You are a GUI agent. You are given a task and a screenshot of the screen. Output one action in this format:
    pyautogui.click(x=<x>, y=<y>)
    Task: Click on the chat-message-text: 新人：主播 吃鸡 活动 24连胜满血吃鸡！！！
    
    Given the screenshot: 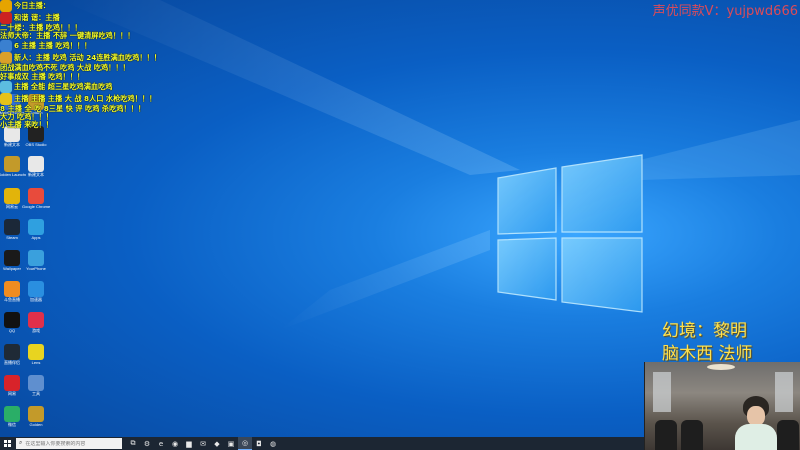 What is the action you would take?
    pyautogui.click(x=87, y=58)
    